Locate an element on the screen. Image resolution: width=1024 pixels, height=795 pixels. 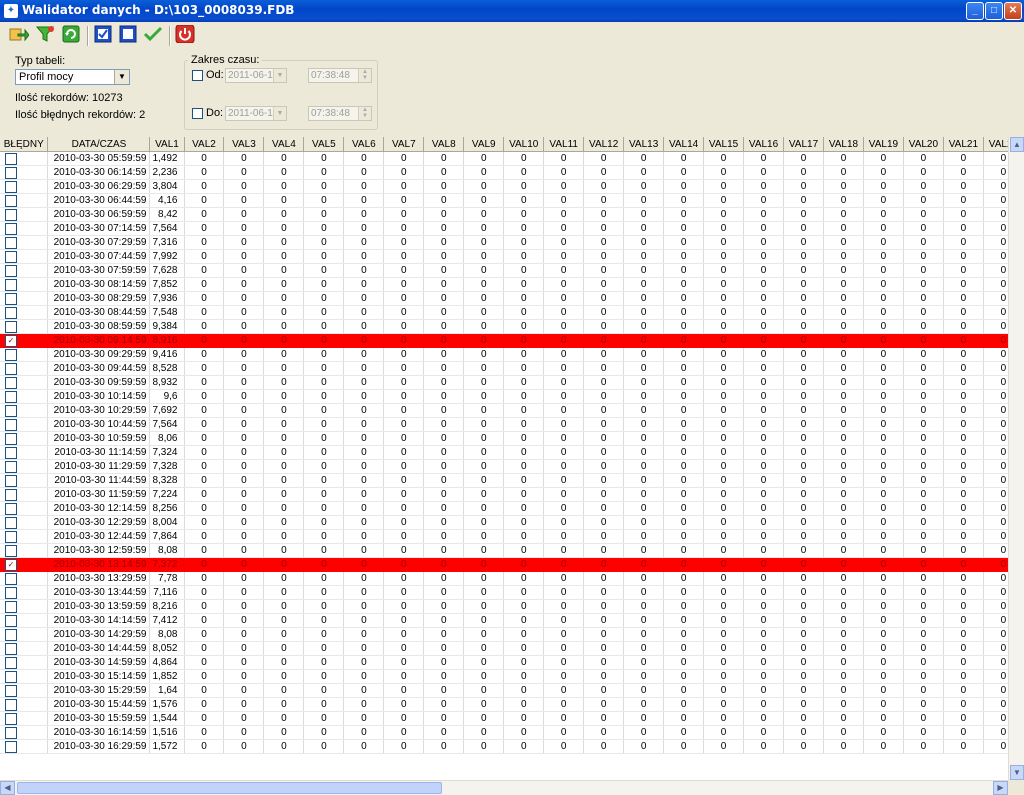
column-header: VAL15 is located at coordinates (724, 144).